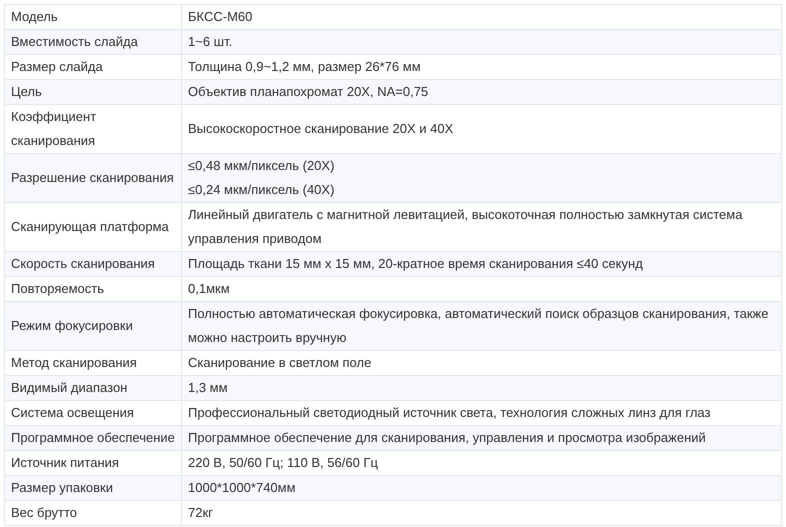  What do you see at coordinates (93, 488) in the screenshot?
I see `table-cell: Размер упаковки` at bounding box center [93, 488].